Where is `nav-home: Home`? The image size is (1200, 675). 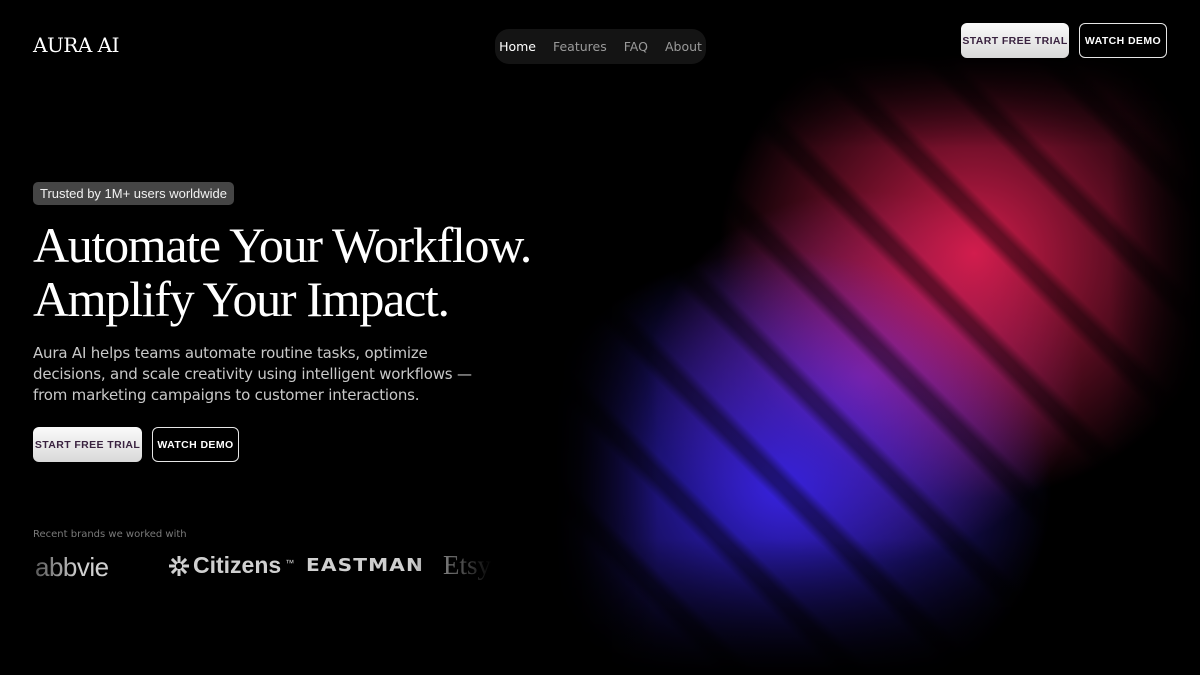
nav-home: Home is located at coordinates (517, 46).